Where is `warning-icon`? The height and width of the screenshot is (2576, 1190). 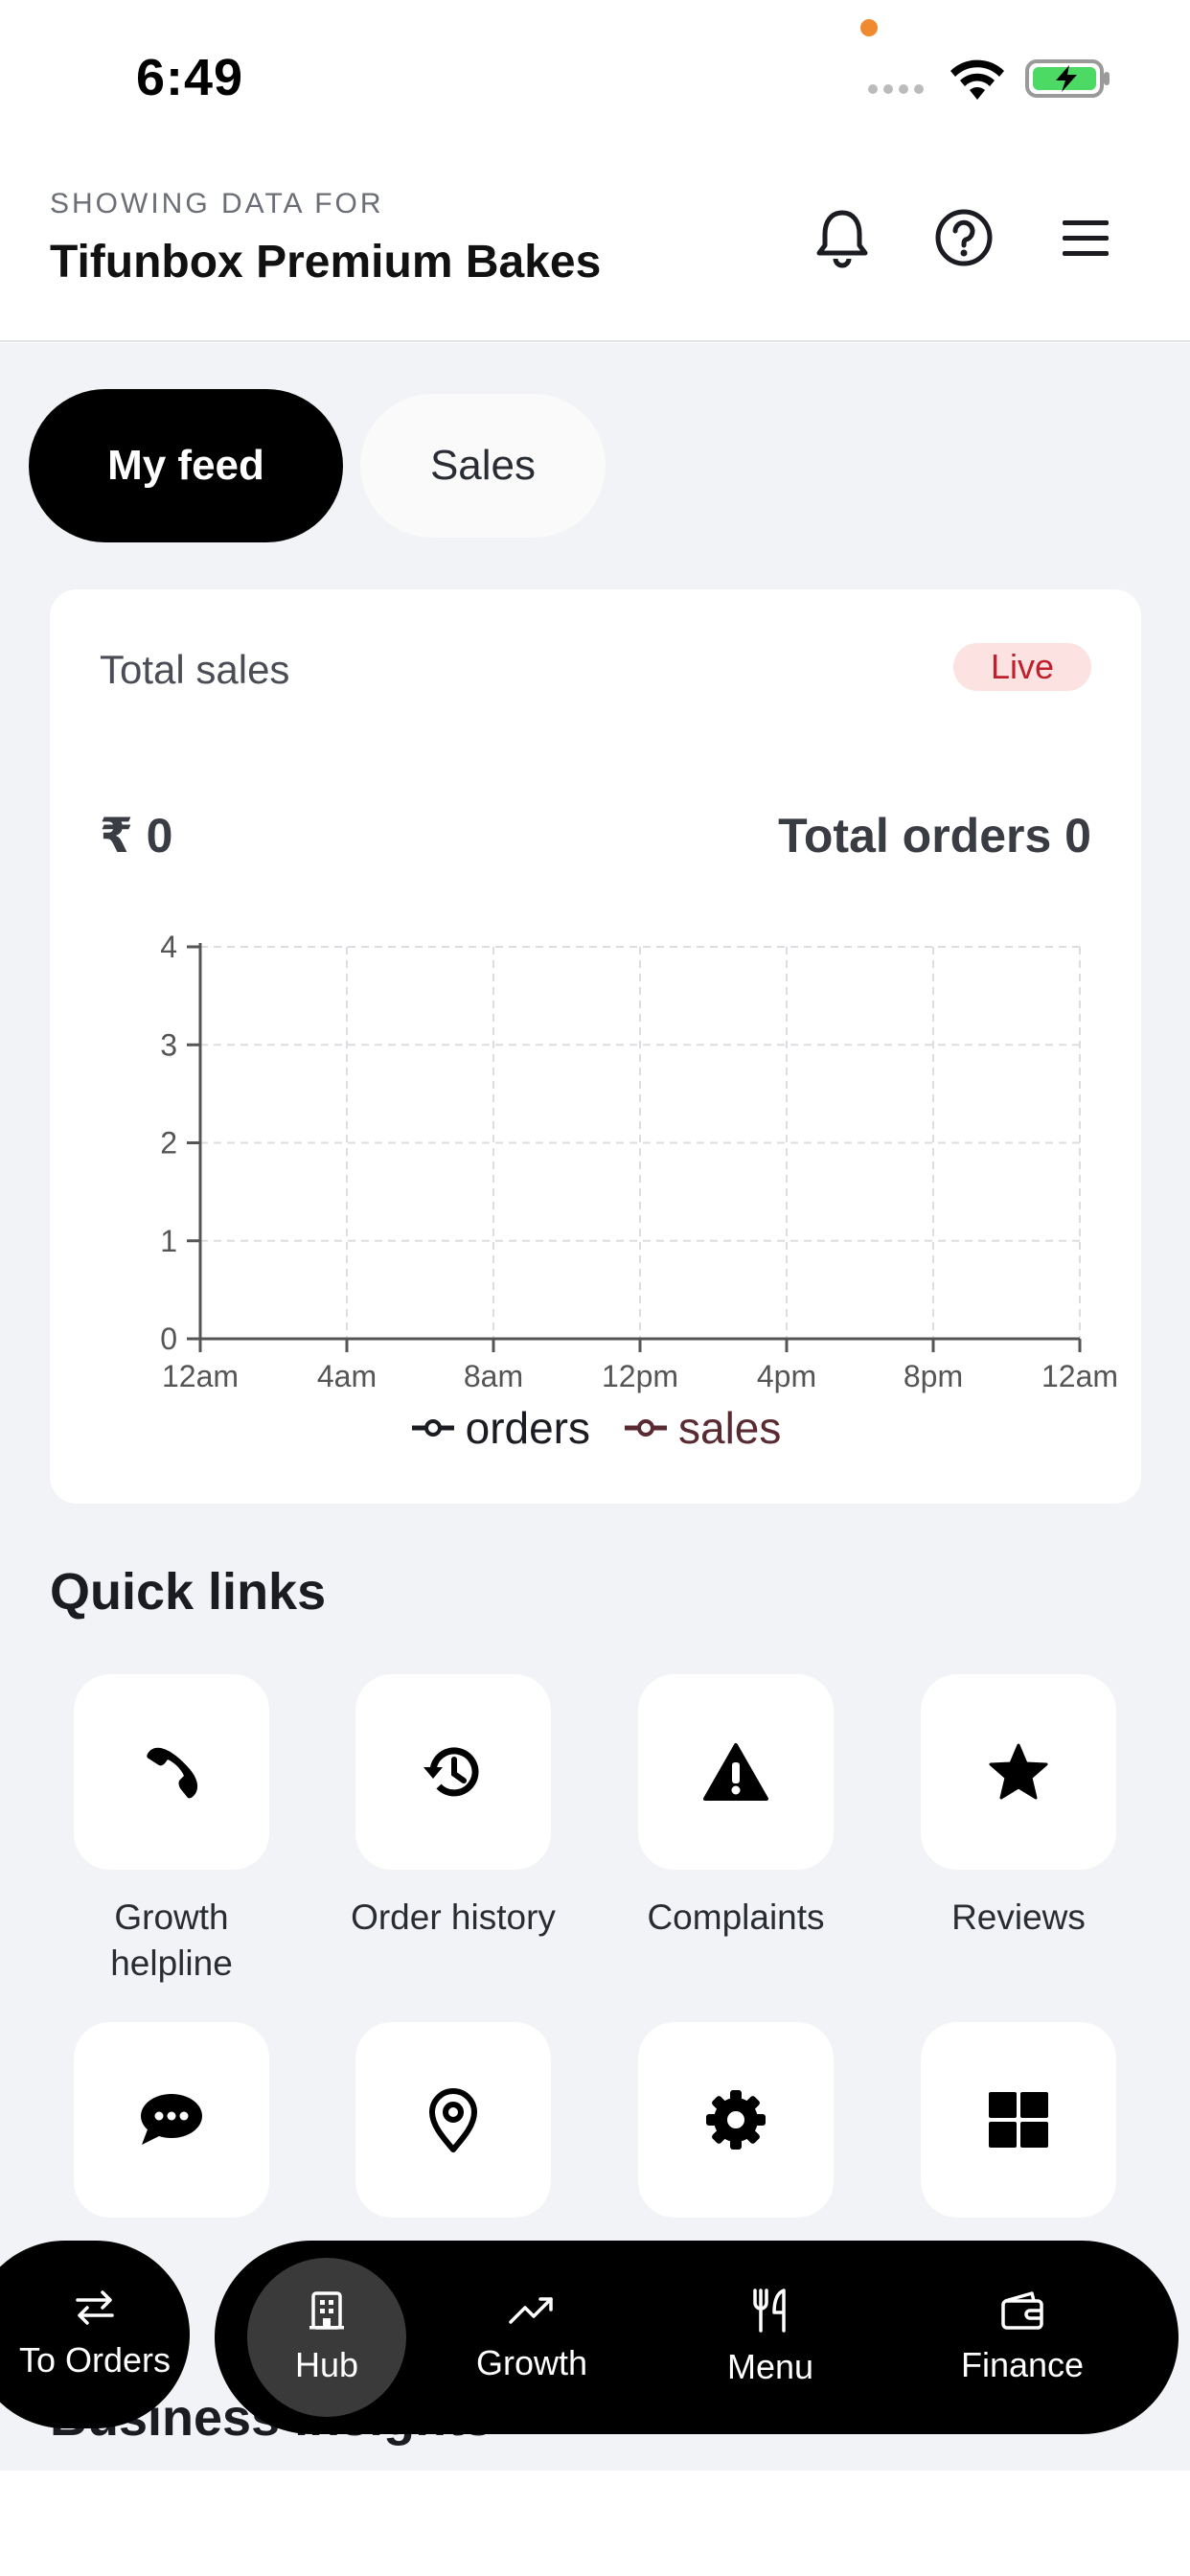
warning-icon is located at coordinates (735, 1772).